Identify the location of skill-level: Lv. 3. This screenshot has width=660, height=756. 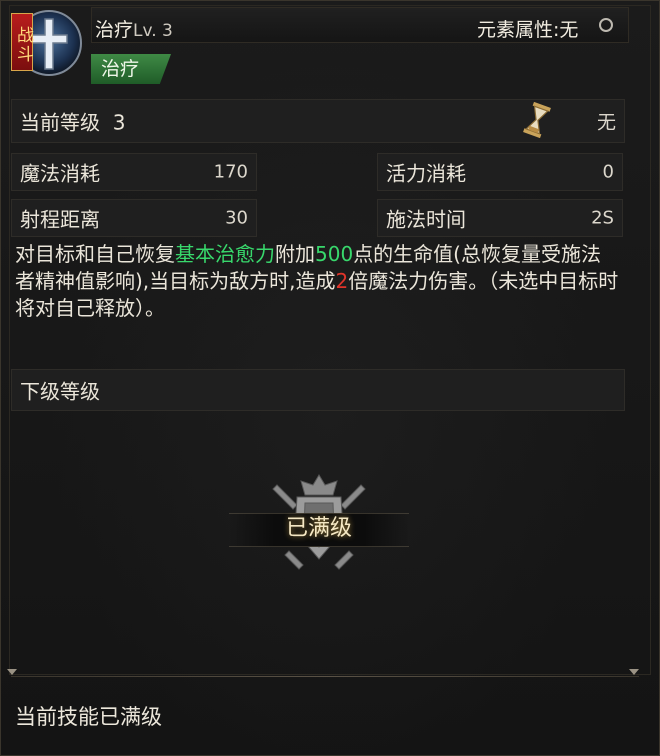
(153, 31).